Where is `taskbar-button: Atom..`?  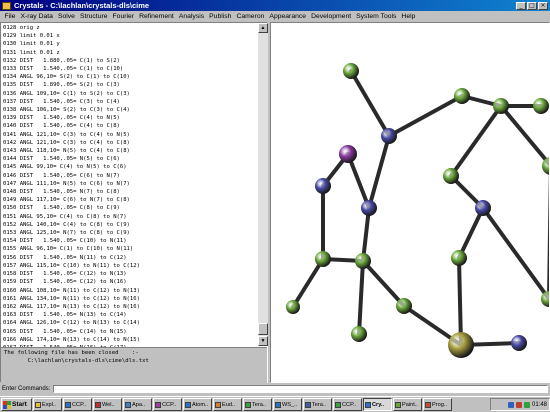
taskbar-button: Atom.. is located at coordinates (197, 404).